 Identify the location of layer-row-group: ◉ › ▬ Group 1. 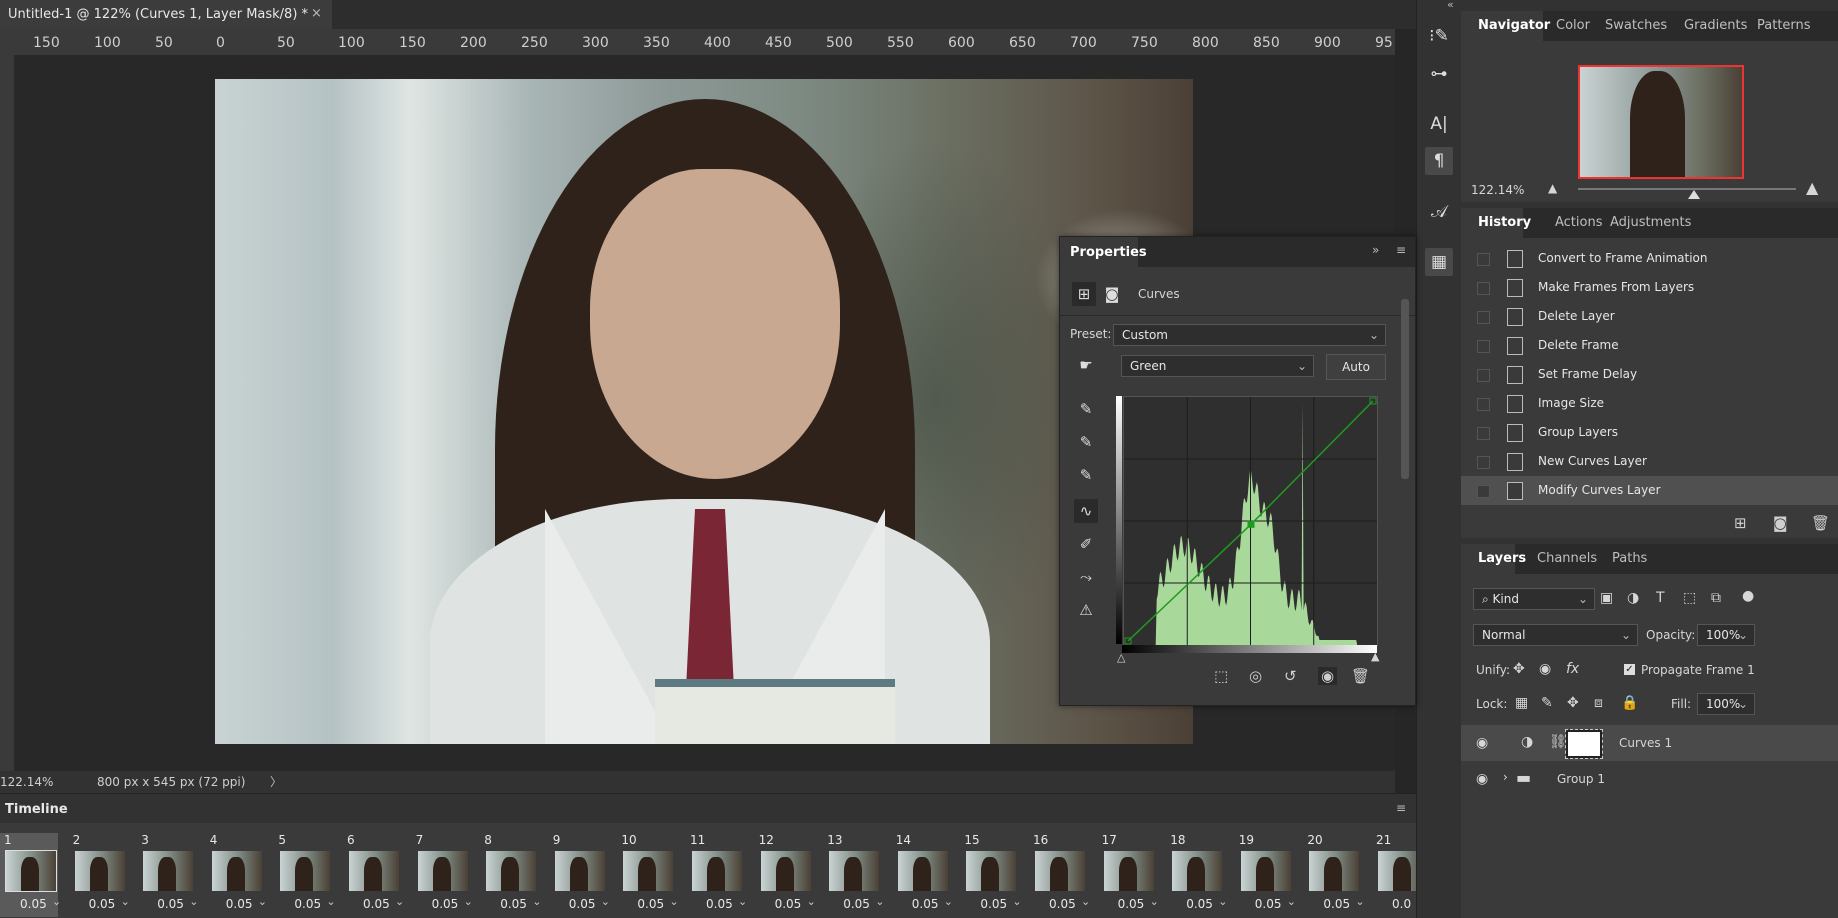
(1649, 779).